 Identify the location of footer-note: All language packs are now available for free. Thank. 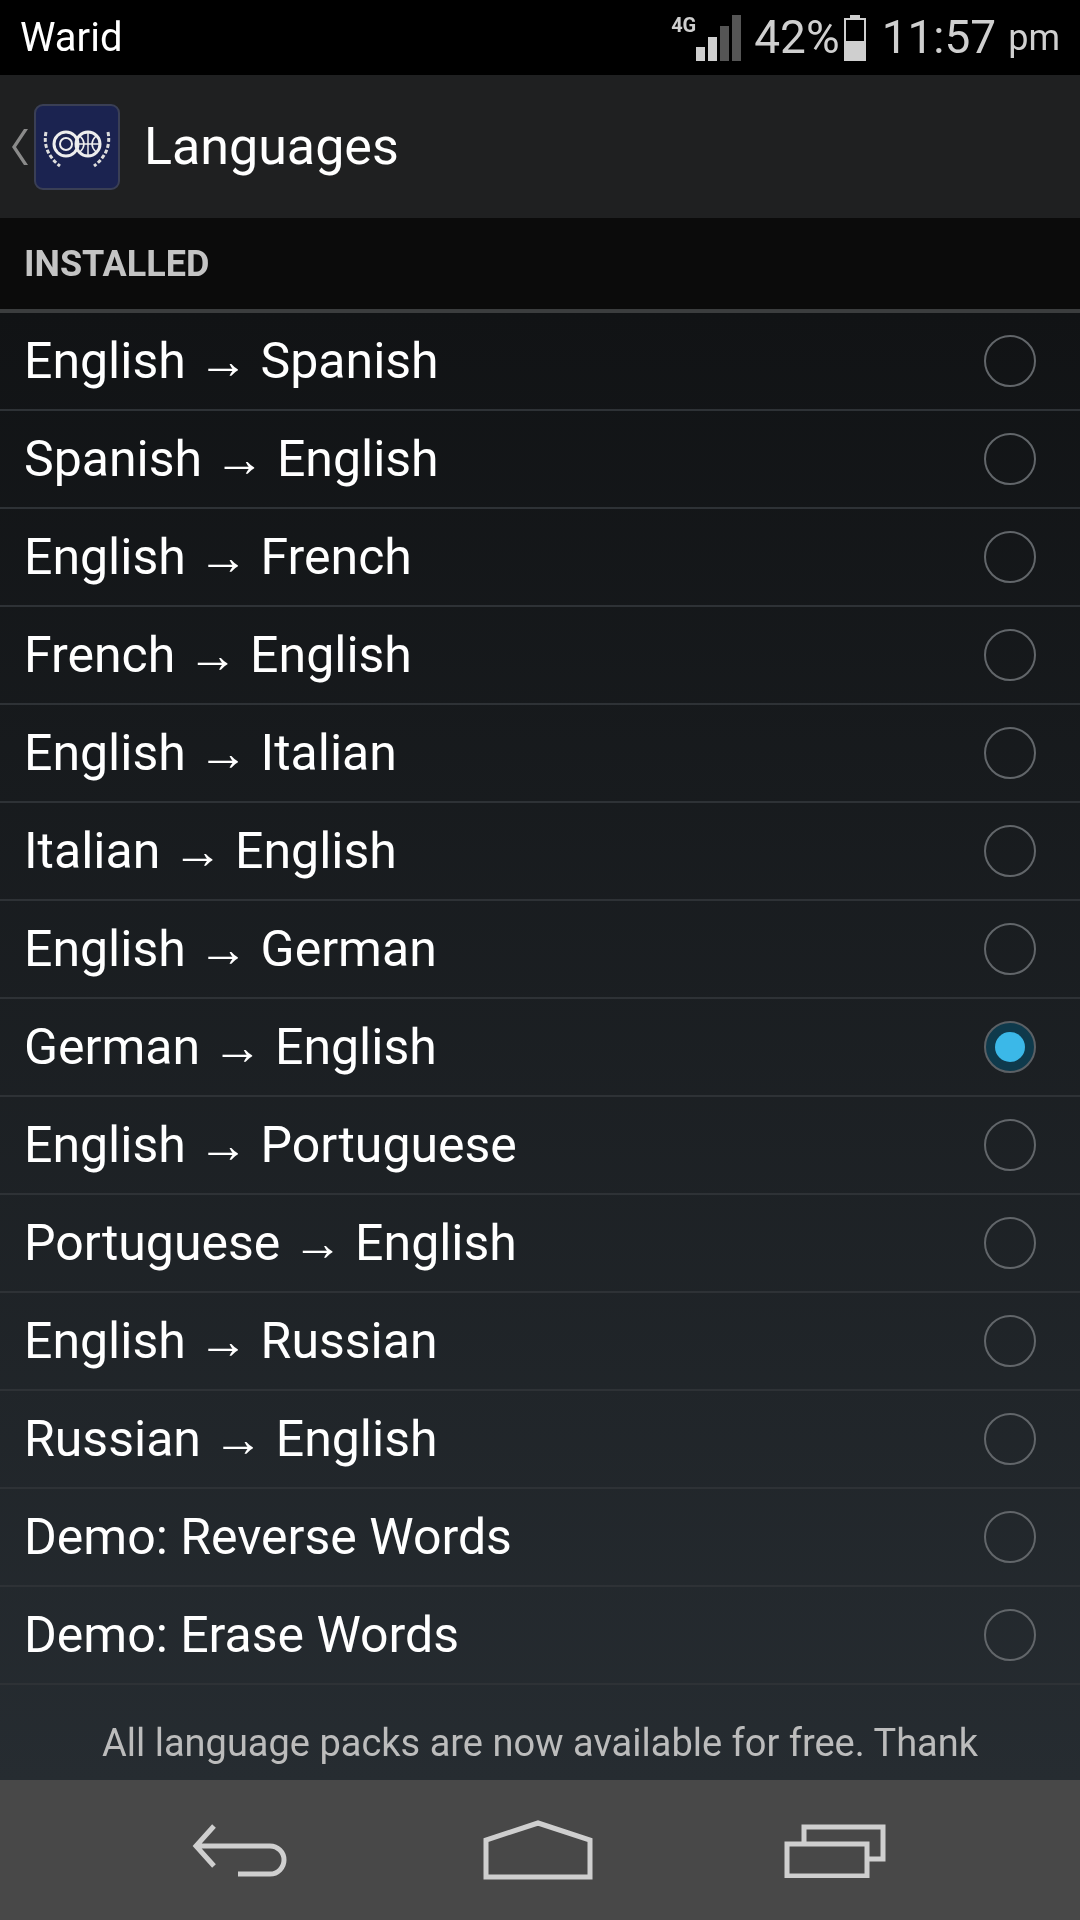
(540, 1743).